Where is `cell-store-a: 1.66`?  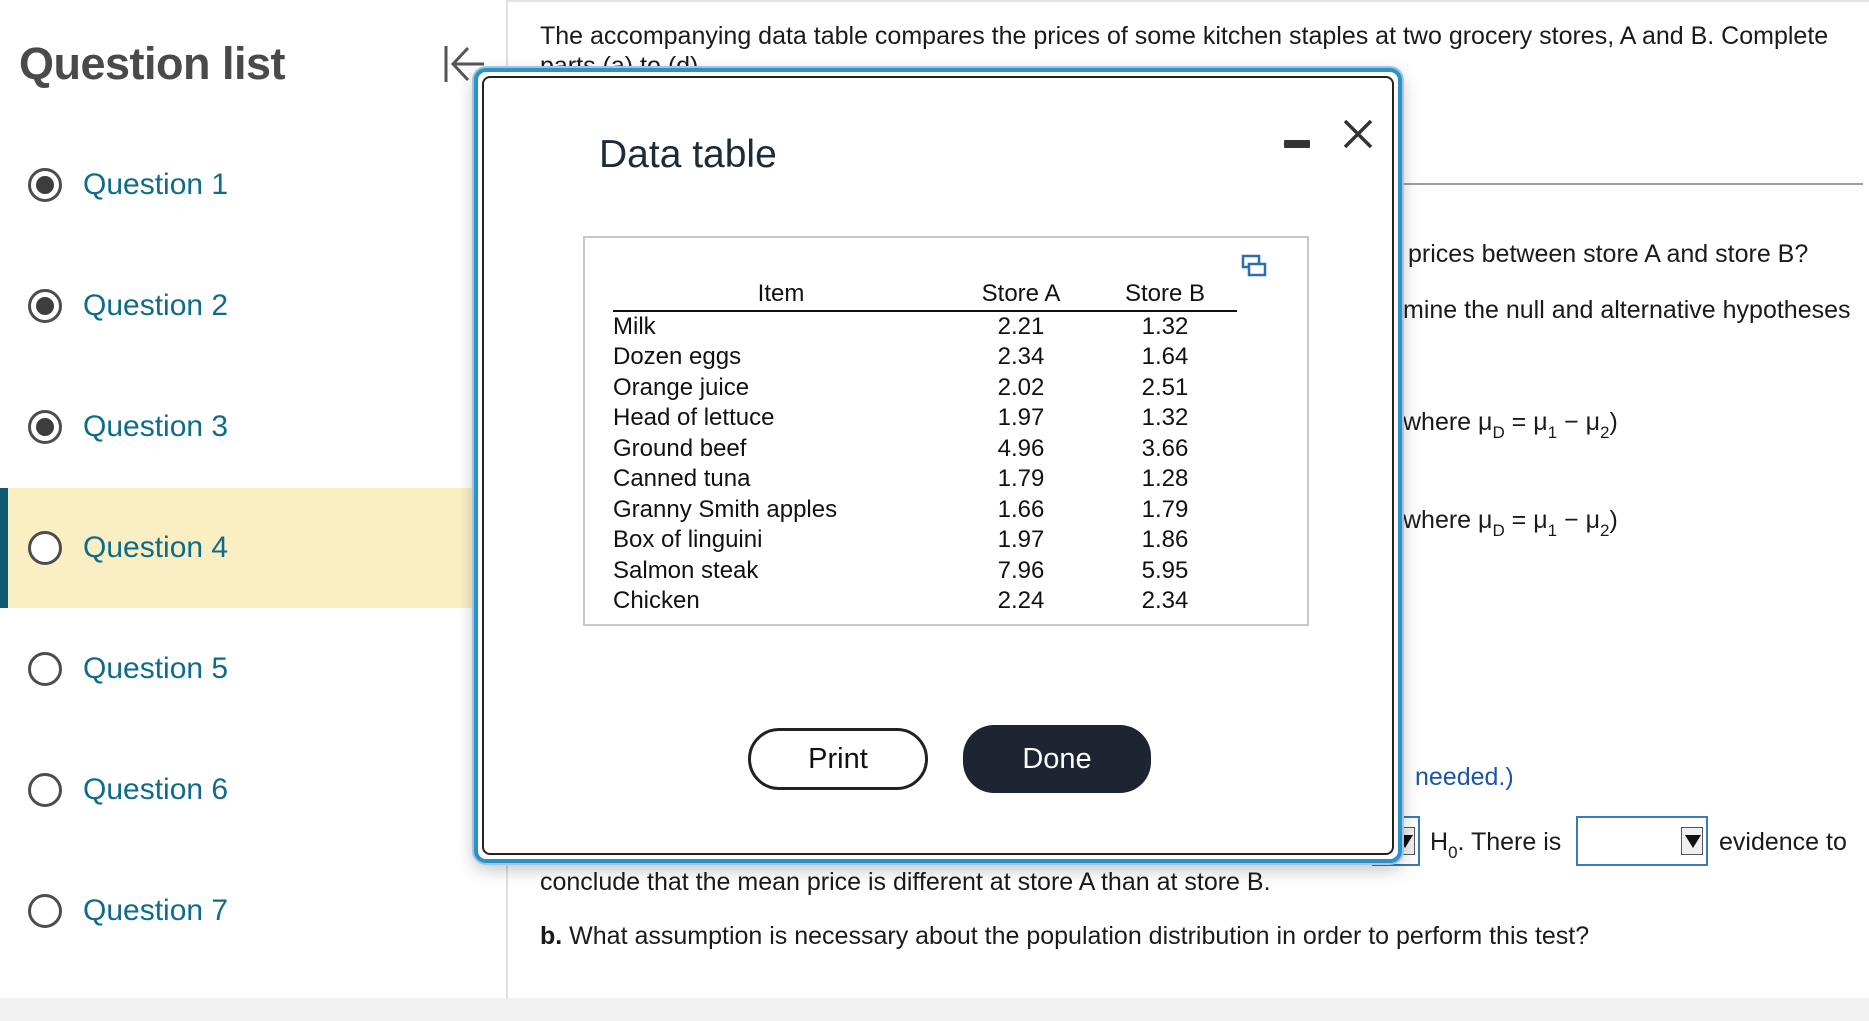 cell-store-a: 1.66 is located at coordinates (1021, 509).